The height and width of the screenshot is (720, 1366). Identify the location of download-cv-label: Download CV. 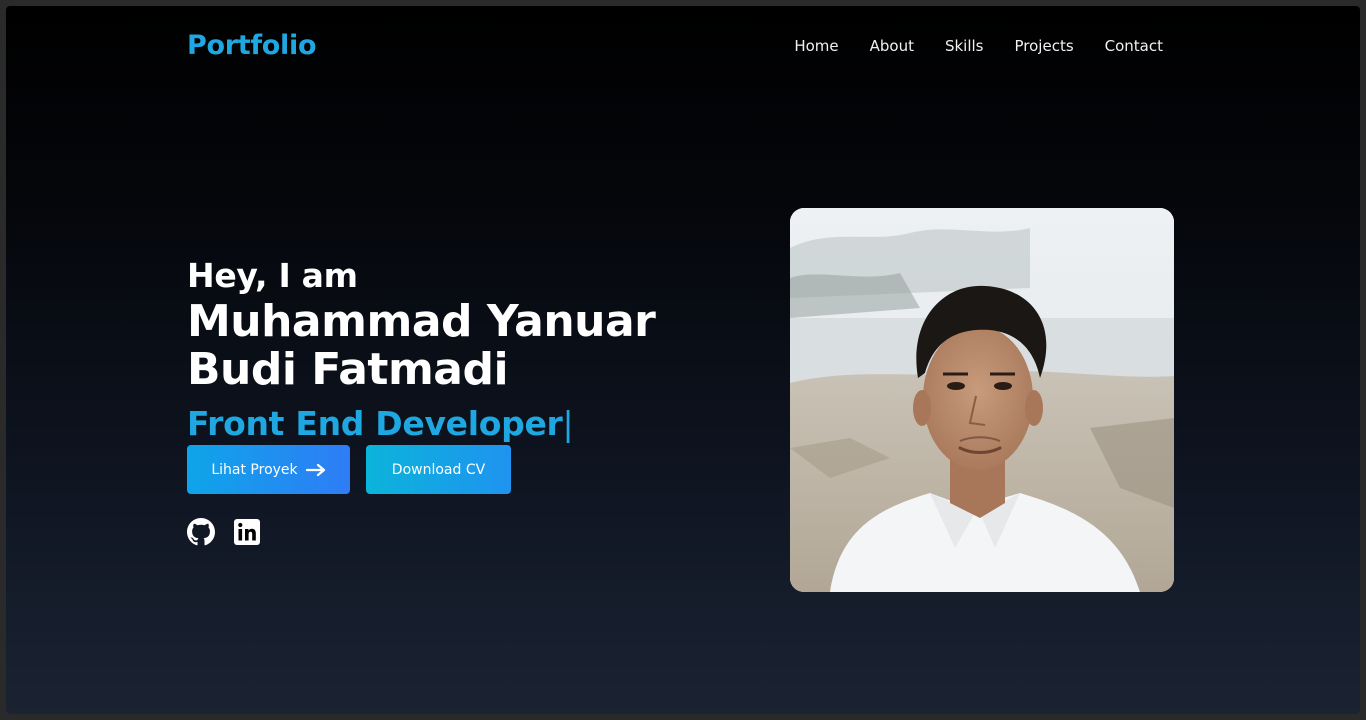
(438, 469).